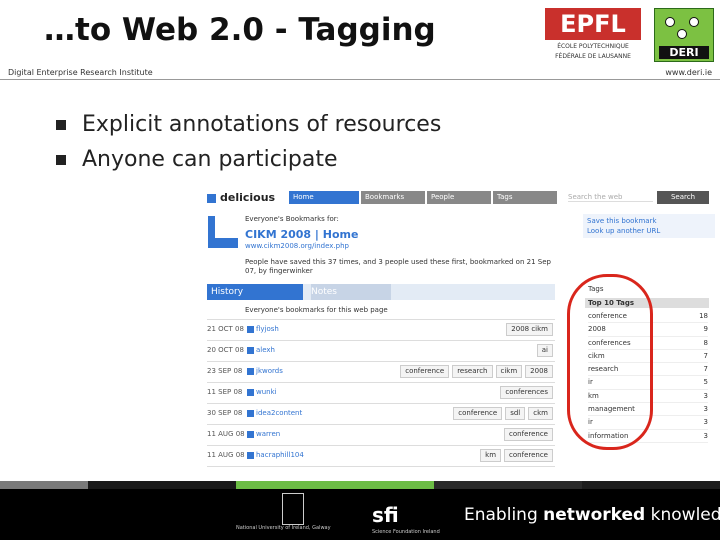 The width and height of the screenshot is (720, 540). What do you see at coordinates (393, 197) in the screenshot?
I see `nav-bookmarks: Bookmarks` at bounding box center [393, 197].